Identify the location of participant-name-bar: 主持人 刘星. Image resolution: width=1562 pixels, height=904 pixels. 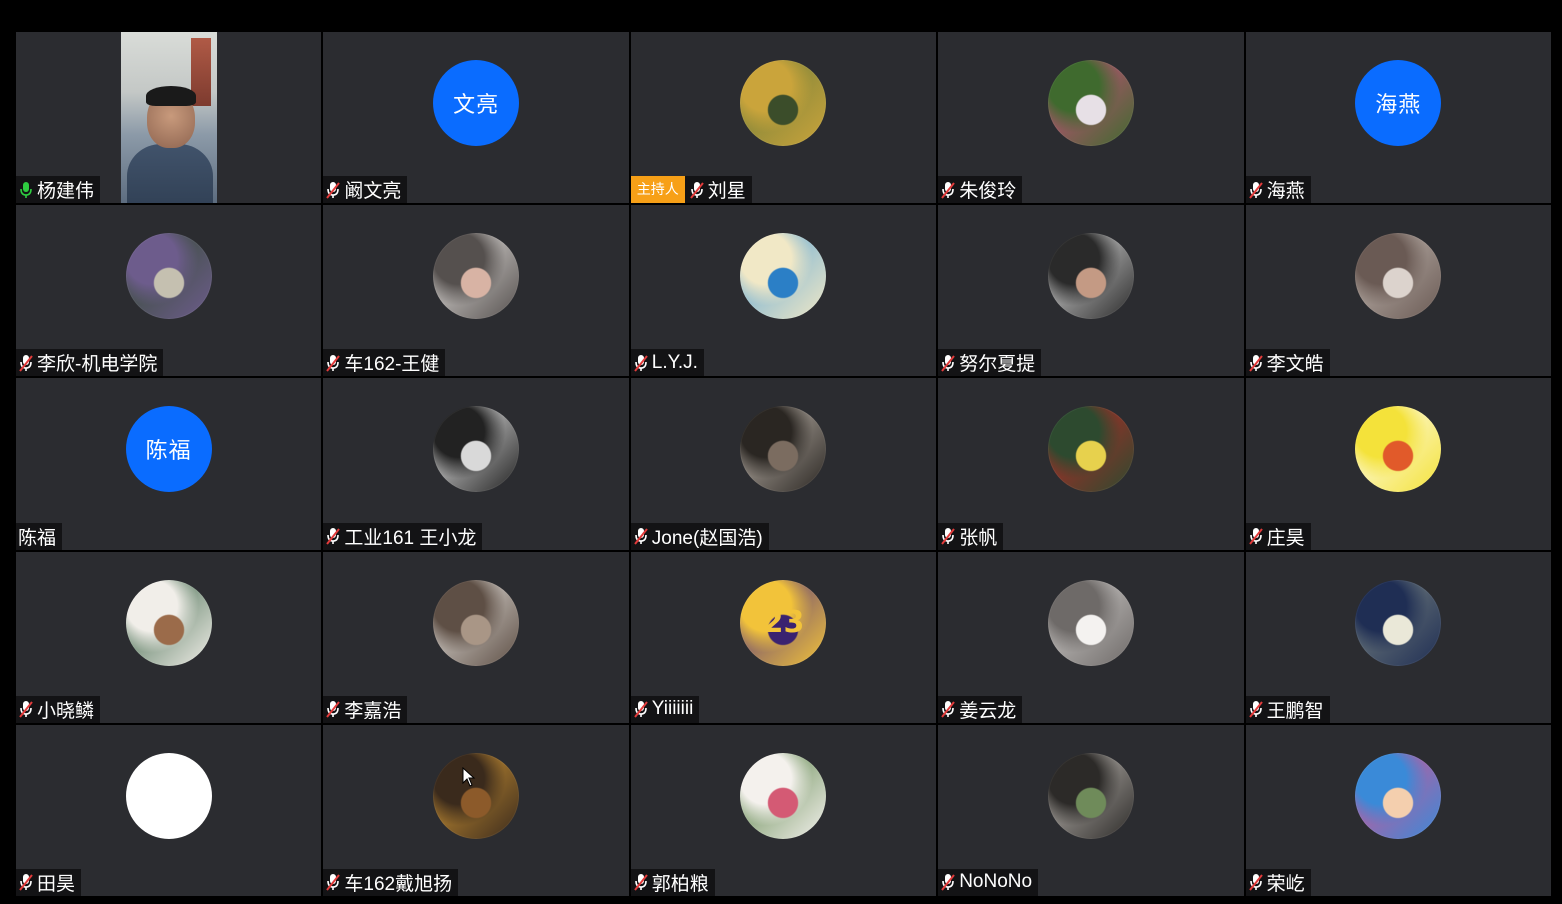
(691, 190).